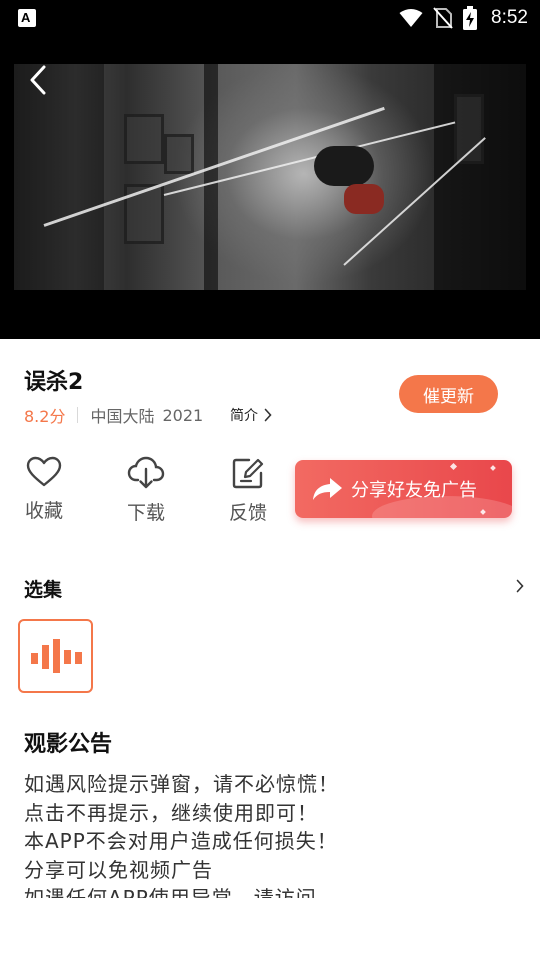  What do you see at coordinates (146, 492) in the screenshot?
I see `download-button: 下载` at bounding box center [146, 492].